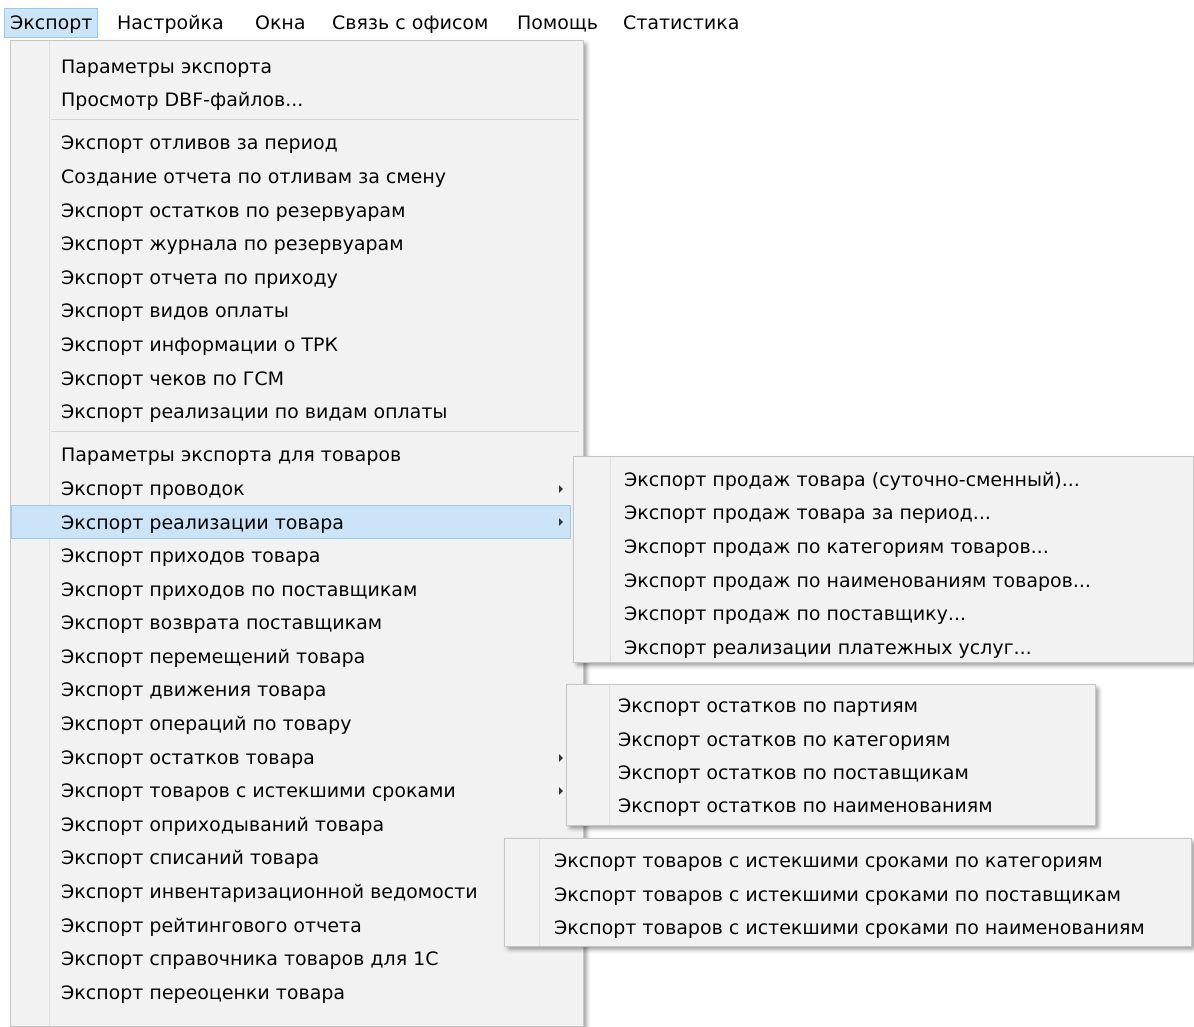  Describe the element at coordinates (51, 23) in the screenshot. I see `menu-export: Экспорт` at that location.